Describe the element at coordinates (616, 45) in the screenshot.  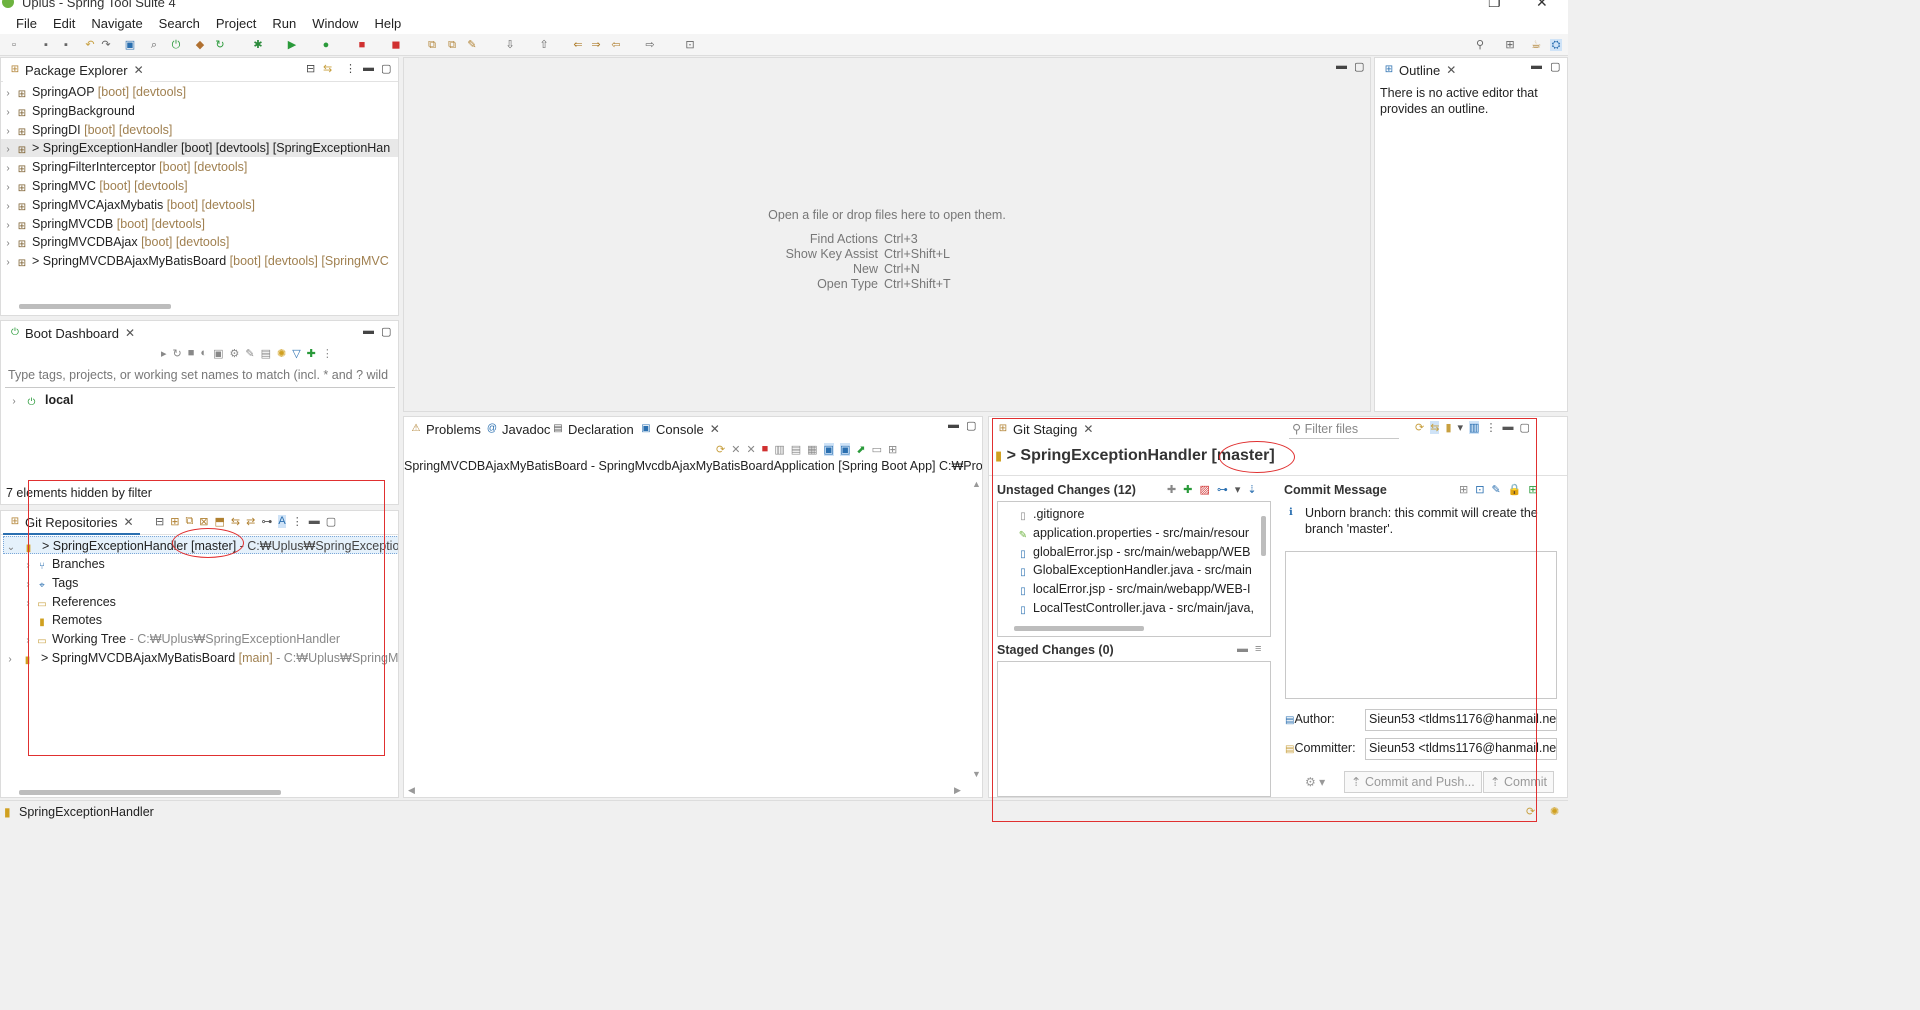
I see `back-icon: ⇦` at that location.